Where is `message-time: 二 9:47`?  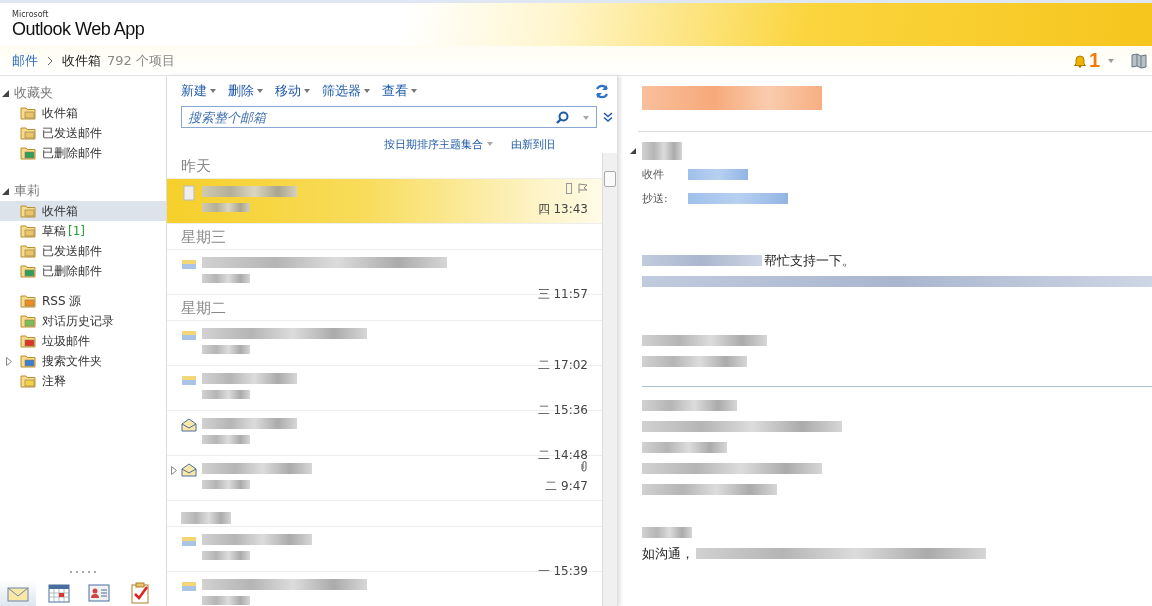
message-time: 二 9:47 is located at coordinates (566, 486).